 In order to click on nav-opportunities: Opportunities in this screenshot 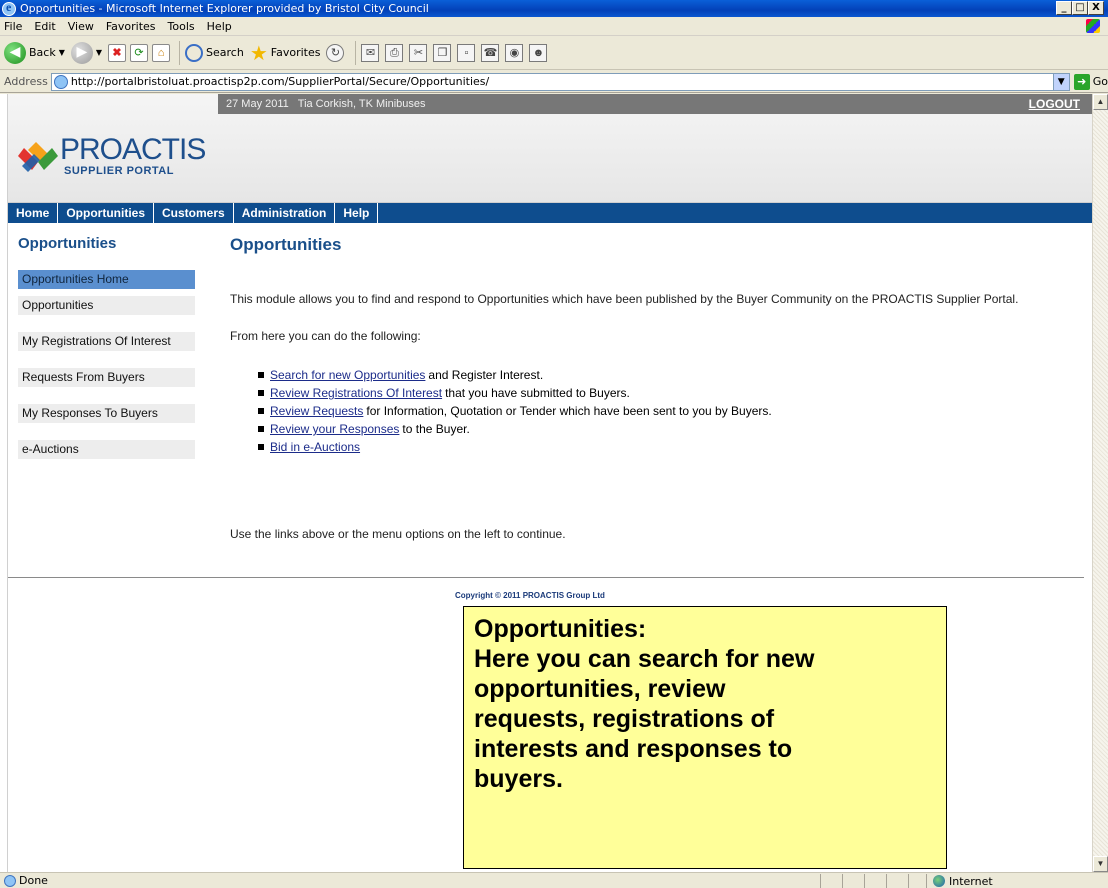, I will do `click(106, 213)`.